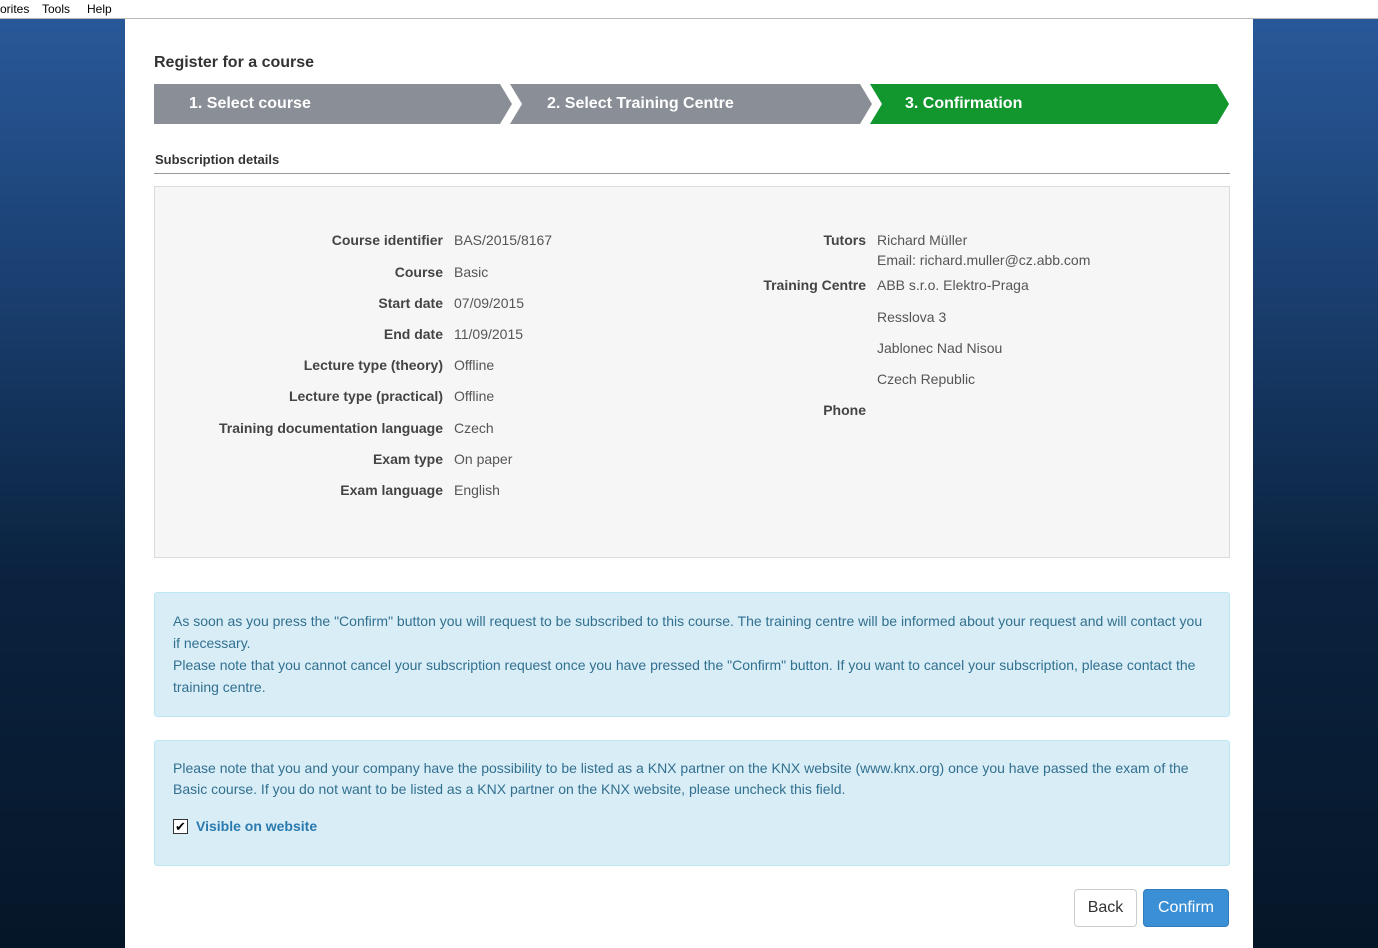 The height and width of the screenshot is (948, 1378). What do you see at coordinates (474, 428) in the screenshot?
I see `detail-value: Czech` at bounding box center [474, 428].